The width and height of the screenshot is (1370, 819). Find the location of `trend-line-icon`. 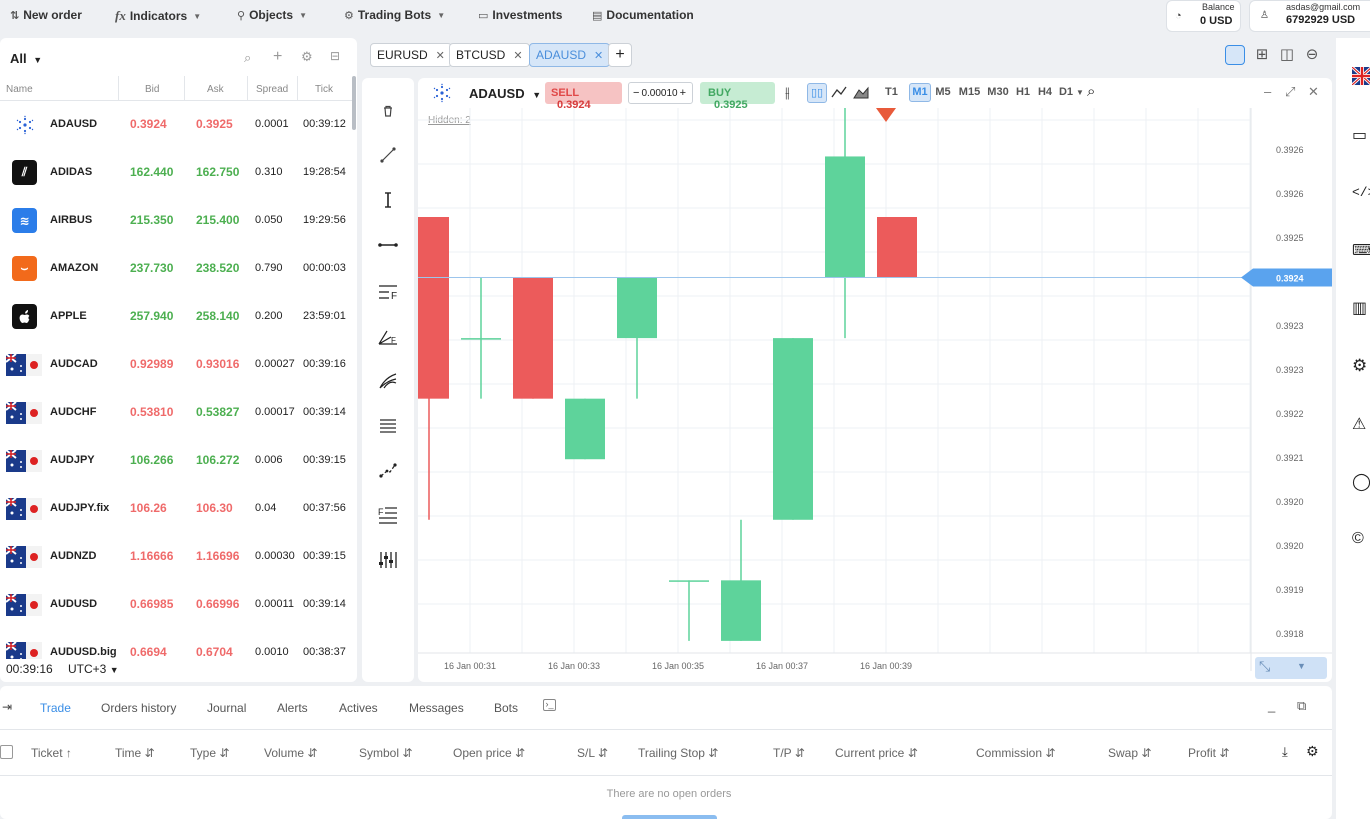

trend-line-icon is located at coordinates (388, 155).